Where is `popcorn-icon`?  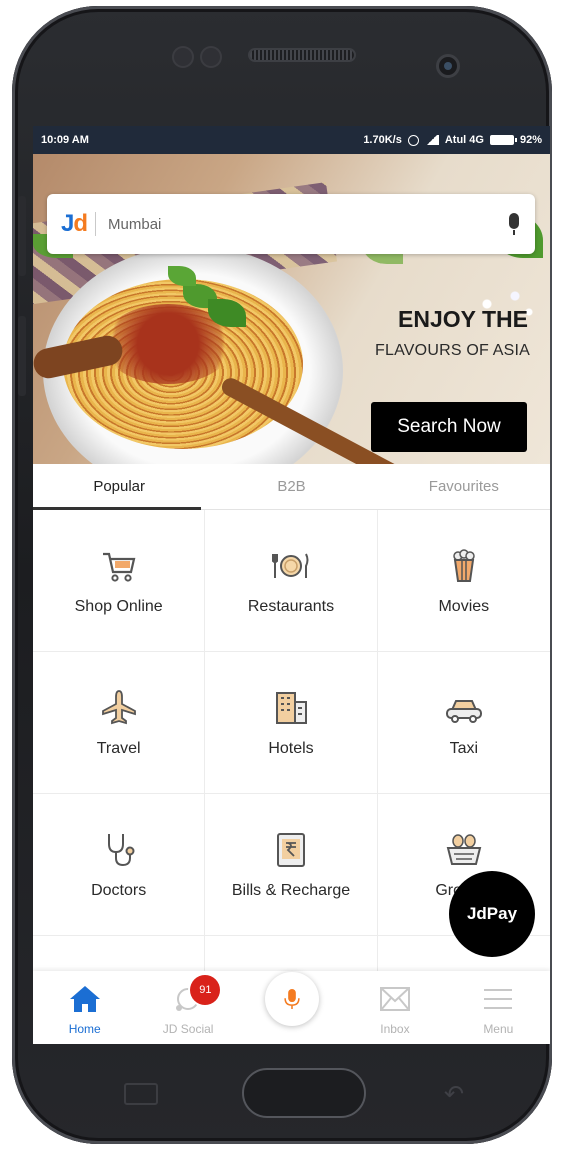 popcorn-icon is located at coordinates (464, 565).